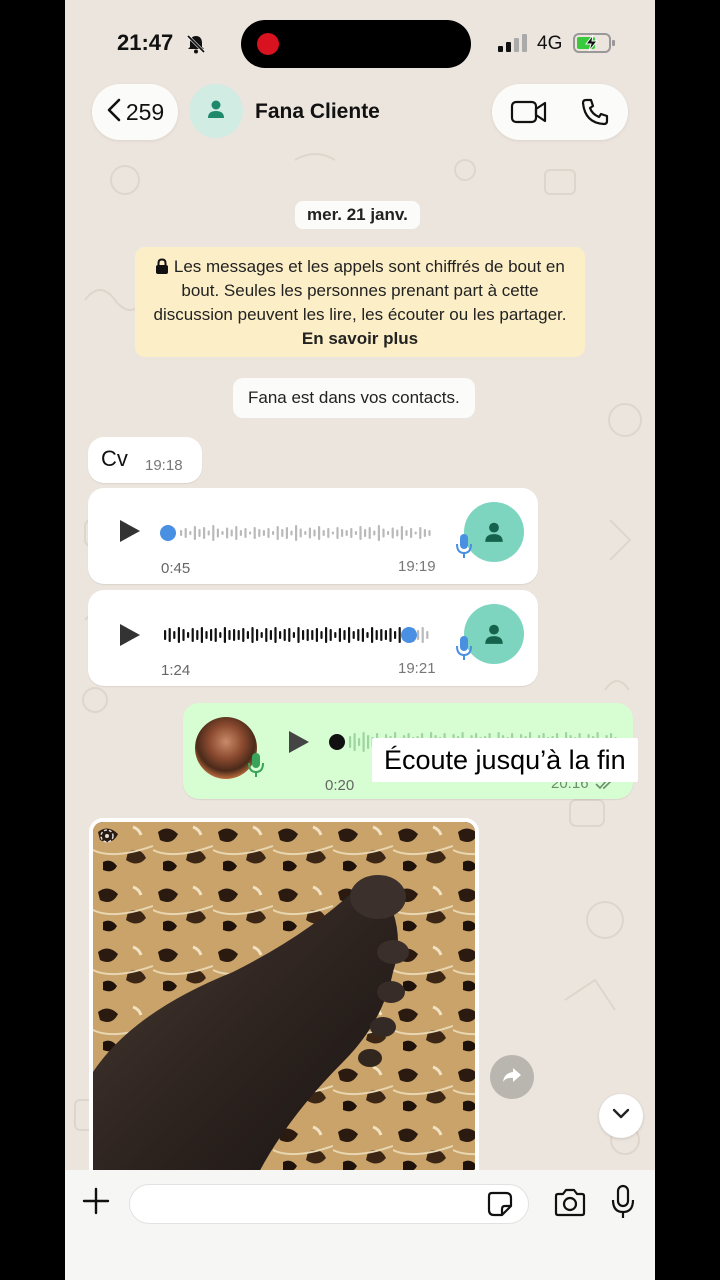 This screenshot has height=1280, width=720. What do you see at coordinates (96, 1203) in the screenshot?
I see `plus-icon` at bounding box center [96, 1203].